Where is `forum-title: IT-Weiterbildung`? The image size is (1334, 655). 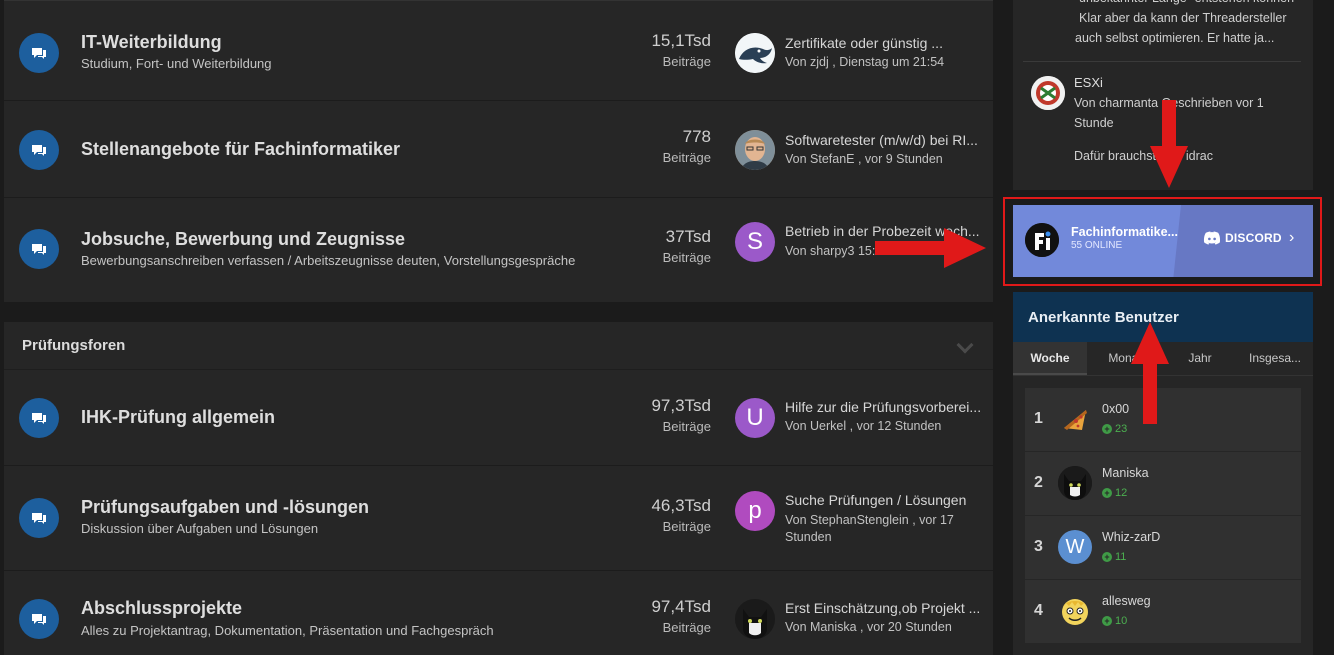 forum-title: IT-Weiterbildung is located at coordinates (151, 42).